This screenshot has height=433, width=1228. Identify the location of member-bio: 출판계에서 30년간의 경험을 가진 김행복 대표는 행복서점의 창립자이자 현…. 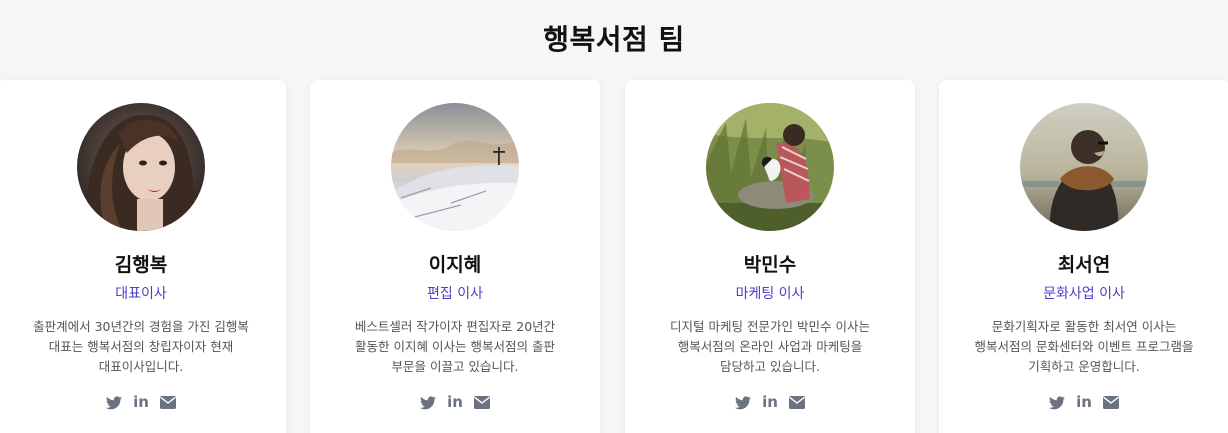
(141, 346).